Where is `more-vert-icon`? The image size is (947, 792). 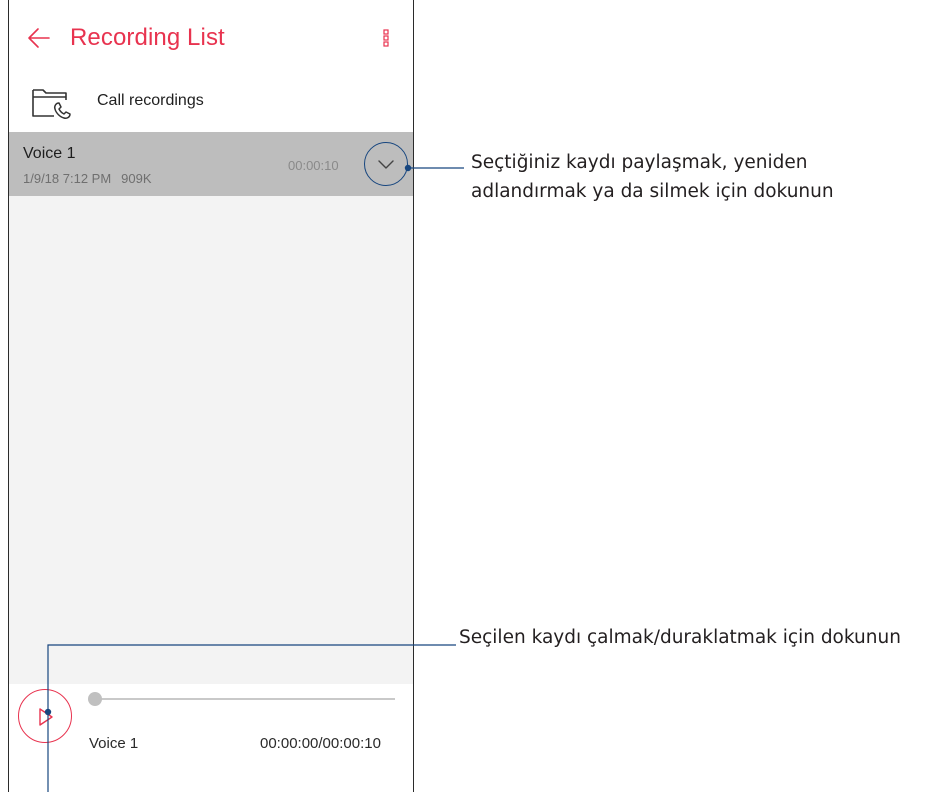 more-vert-icon is located at coordinates (386, 38).